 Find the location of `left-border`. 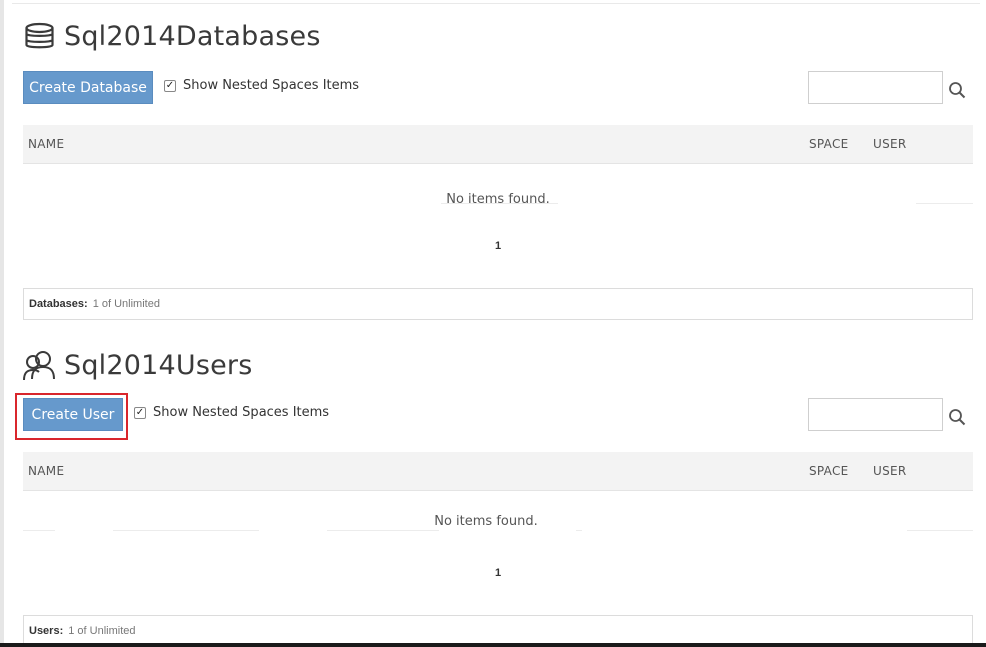

left-border is located at coordinates (2, 323).